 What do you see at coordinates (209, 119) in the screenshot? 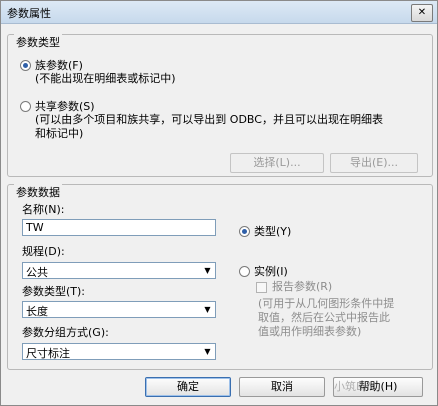
I see `shared-parameter-desc-line1: (可以由多个项目和族共享，可以导出到 ODBC，并且可以出现在明细表` at bounding box center [209, 119].